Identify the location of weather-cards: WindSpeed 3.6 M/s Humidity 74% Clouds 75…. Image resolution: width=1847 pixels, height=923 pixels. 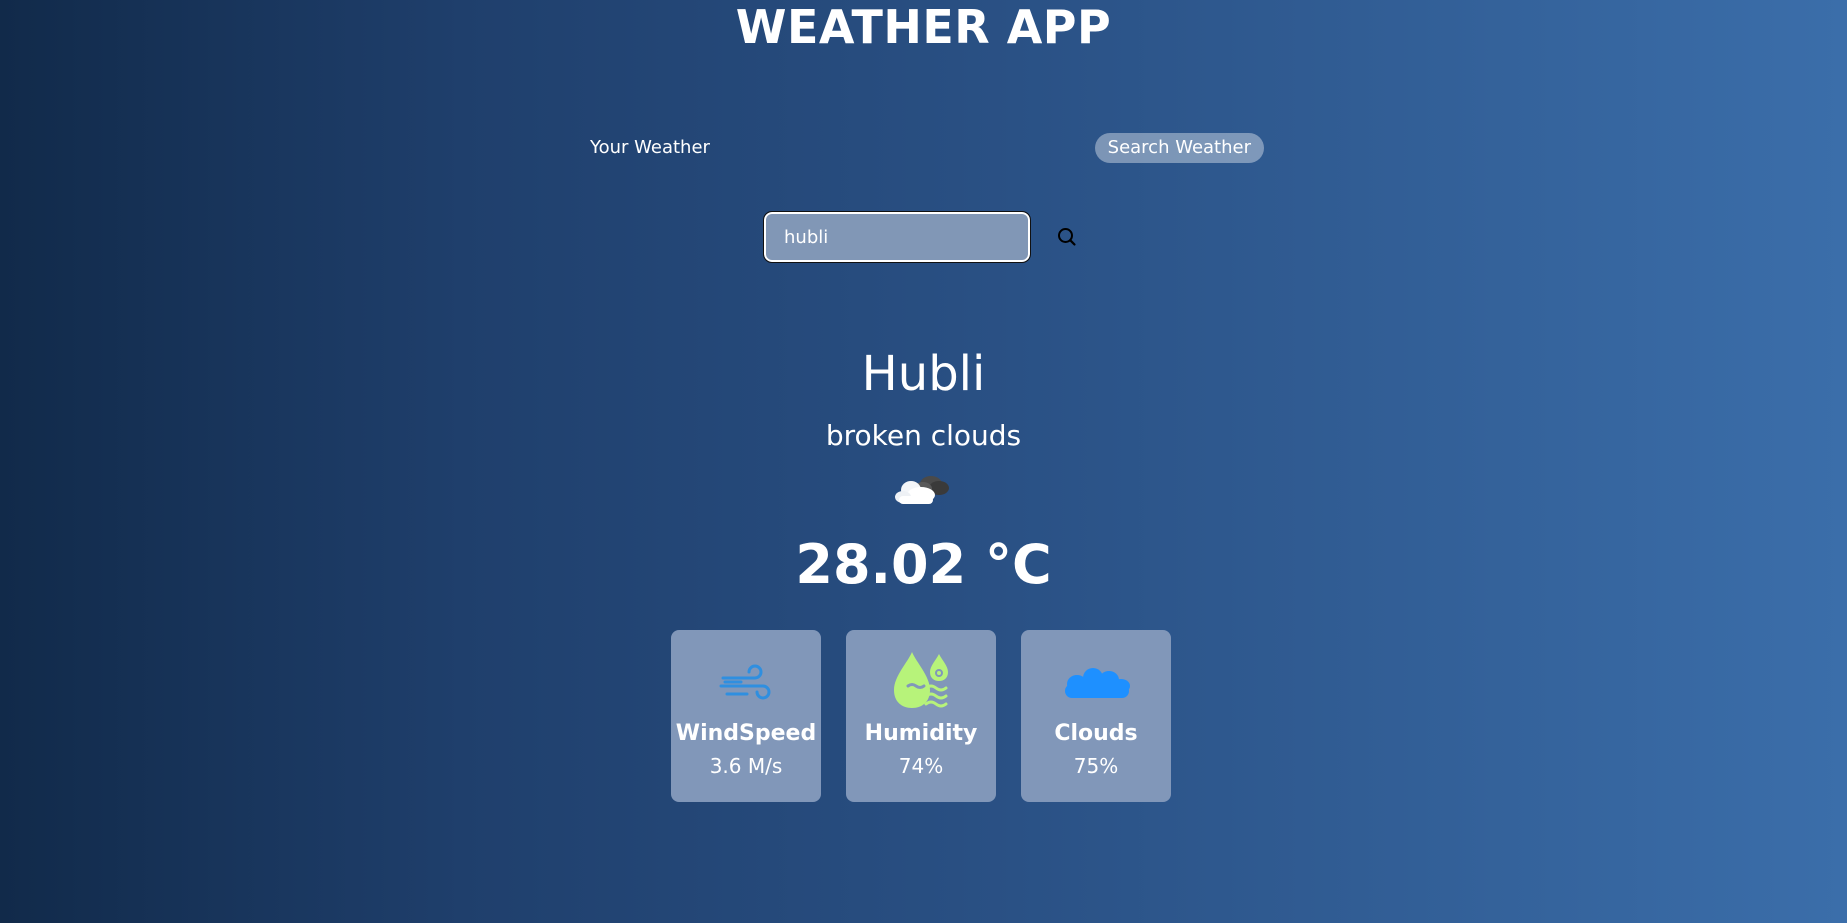
(921, 716).